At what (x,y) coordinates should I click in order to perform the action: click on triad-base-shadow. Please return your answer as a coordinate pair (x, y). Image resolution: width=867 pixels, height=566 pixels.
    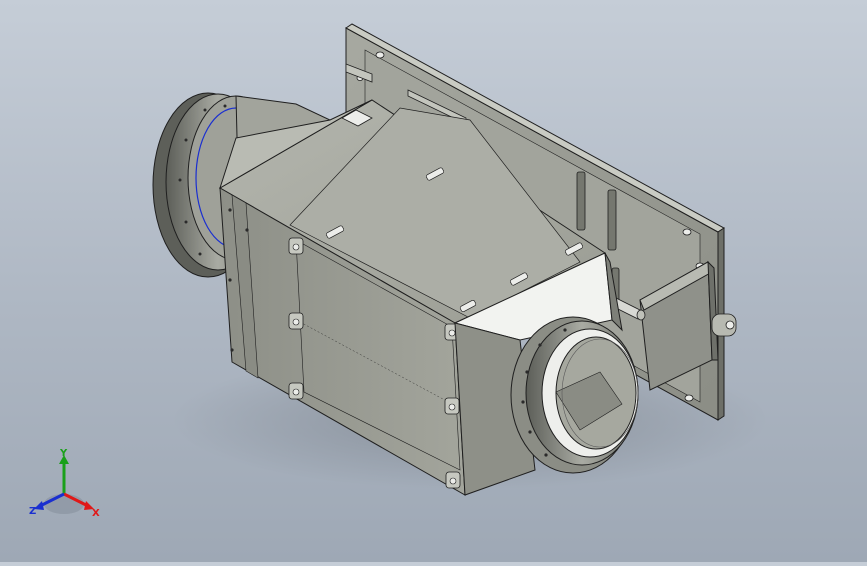
    Looking at the image, I should click on (64, 504).